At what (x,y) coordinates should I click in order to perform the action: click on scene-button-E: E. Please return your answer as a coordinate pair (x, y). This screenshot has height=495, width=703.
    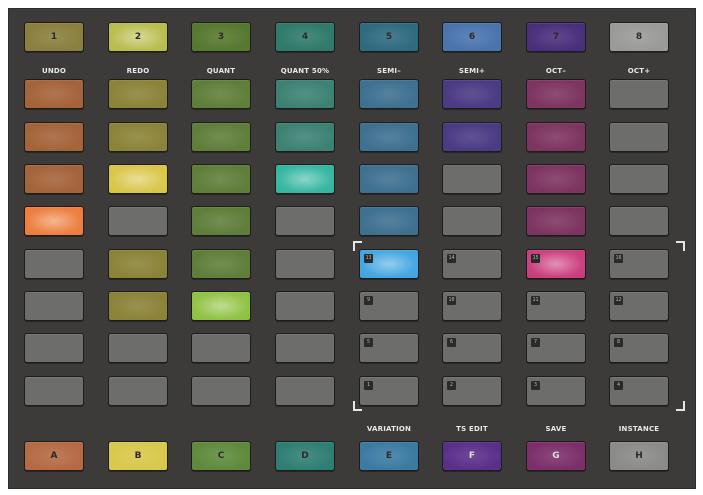
    Looking at the image, I should click on (389, 456).